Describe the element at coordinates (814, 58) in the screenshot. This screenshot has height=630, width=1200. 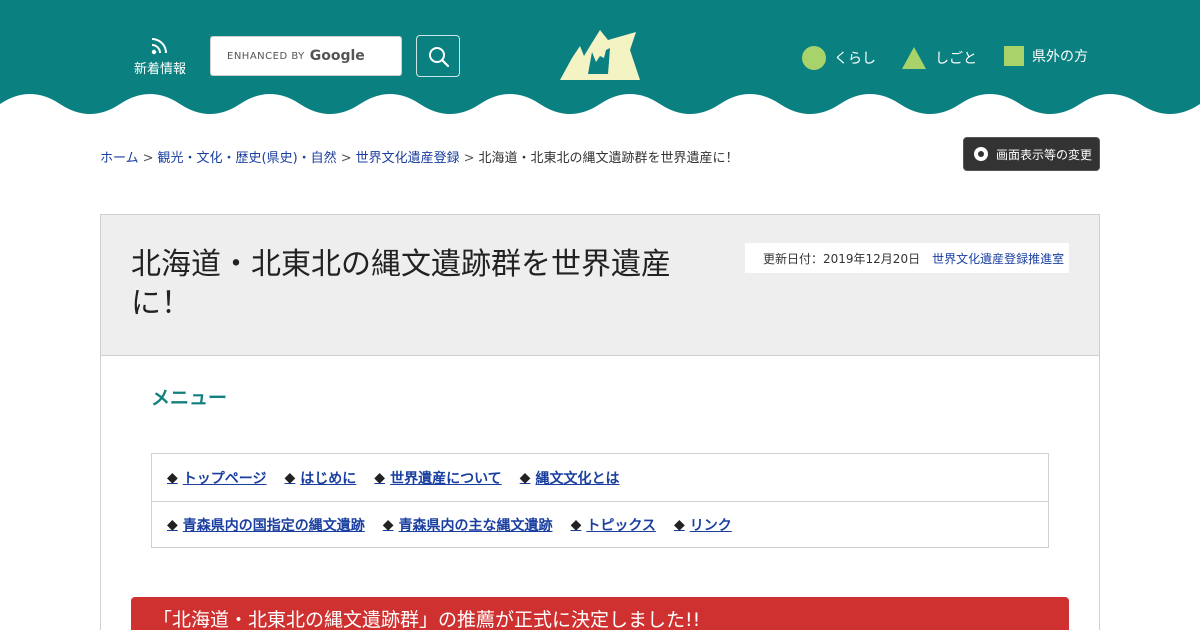
I see `circle-icon` at that location.